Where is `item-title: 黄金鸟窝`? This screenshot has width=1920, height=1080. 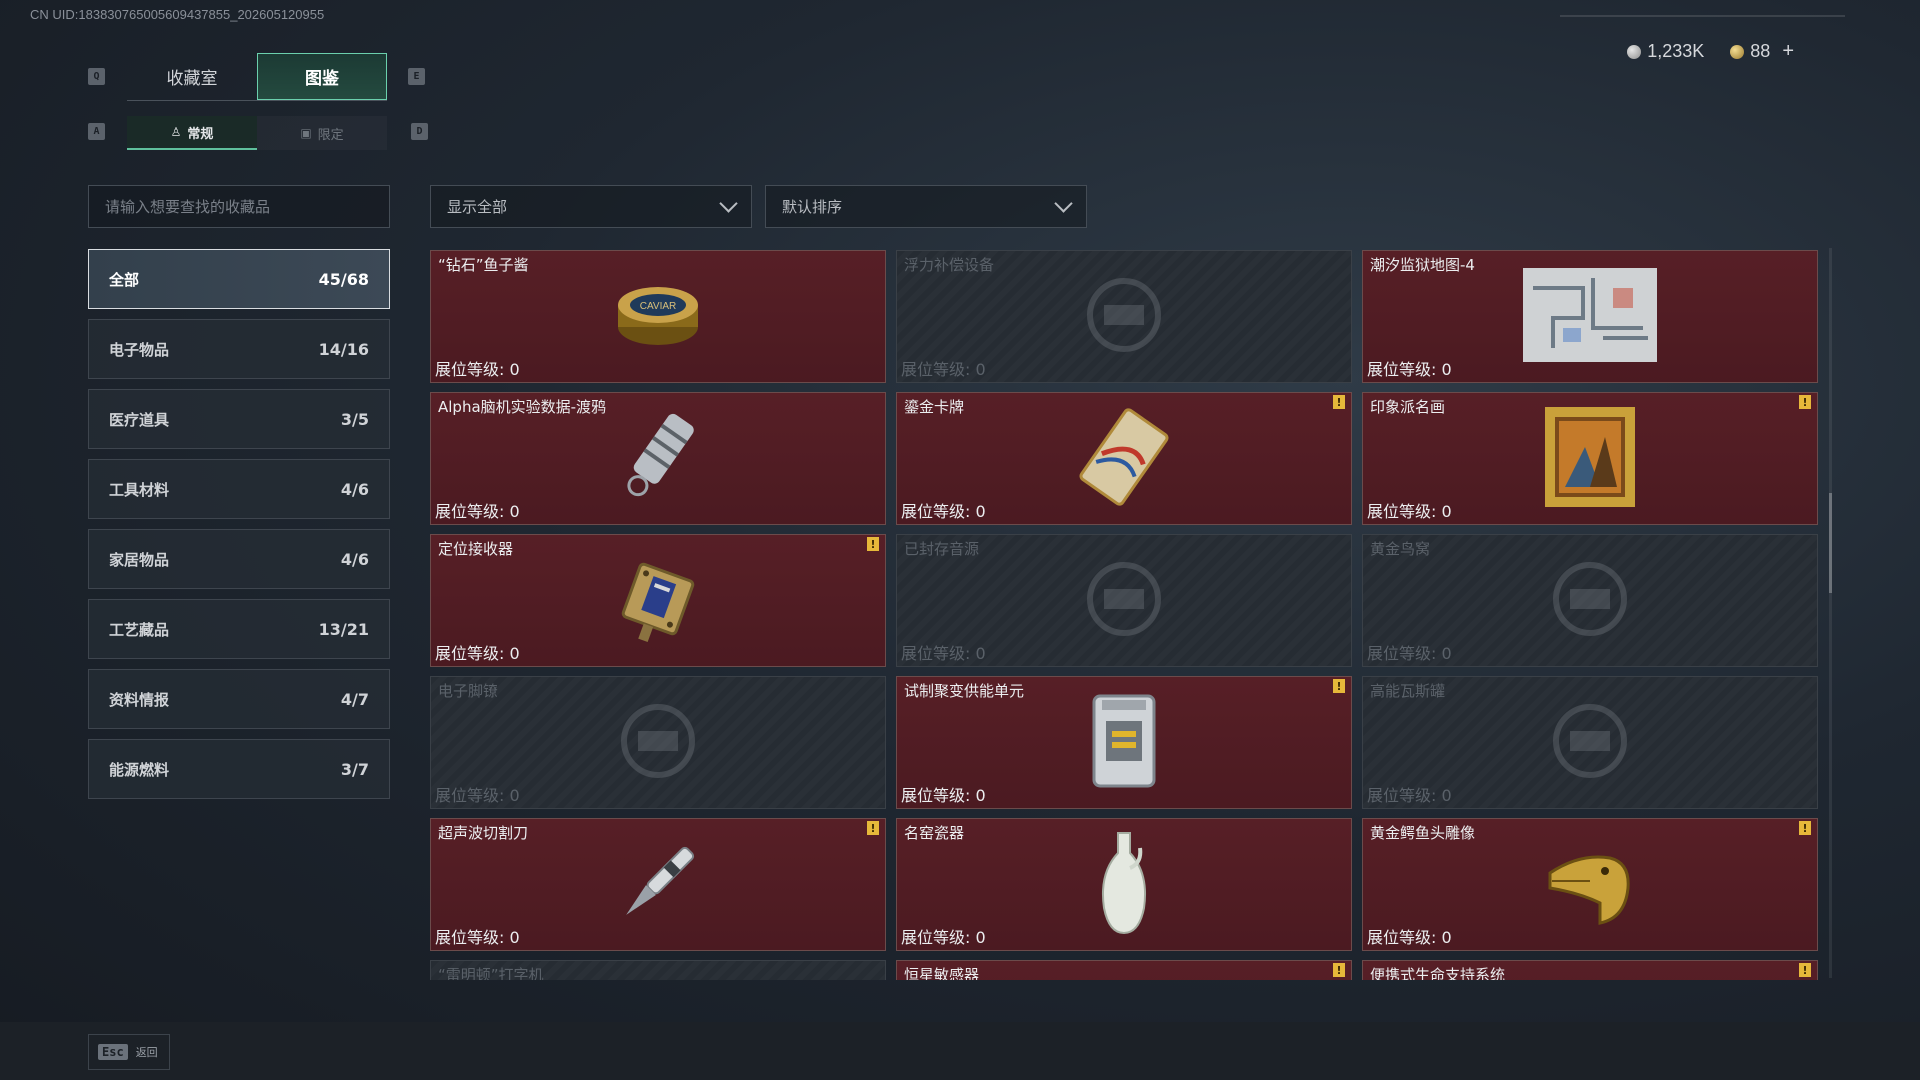 item-title: 黄金鸟窝 is located at coordinates (1400, 549).